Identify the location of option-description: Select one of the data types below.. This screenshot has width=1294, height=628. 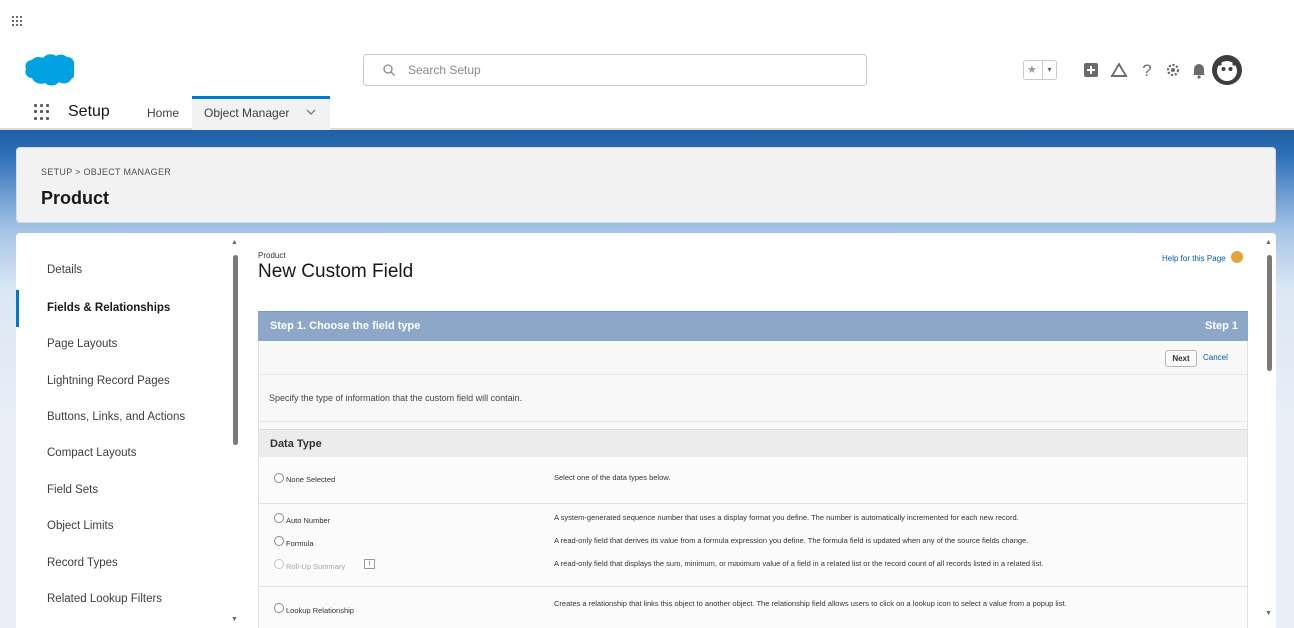
(612, 477).